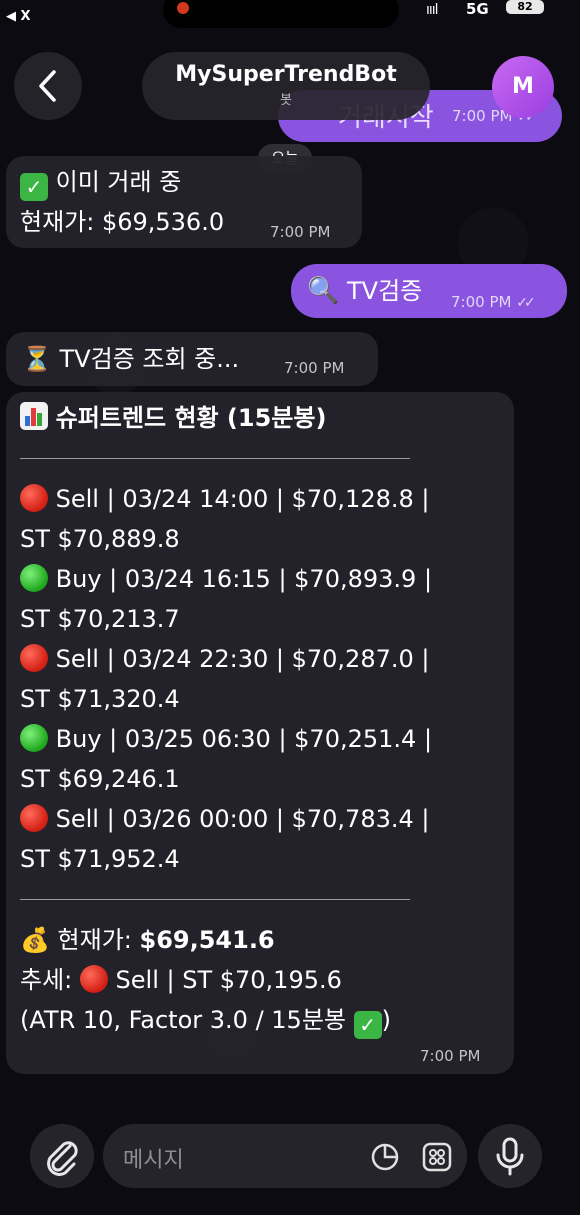  What do you see at coordinates (183, 8) in the screenshot?
I see `recording-indicator` at bounding box center [183, 8].